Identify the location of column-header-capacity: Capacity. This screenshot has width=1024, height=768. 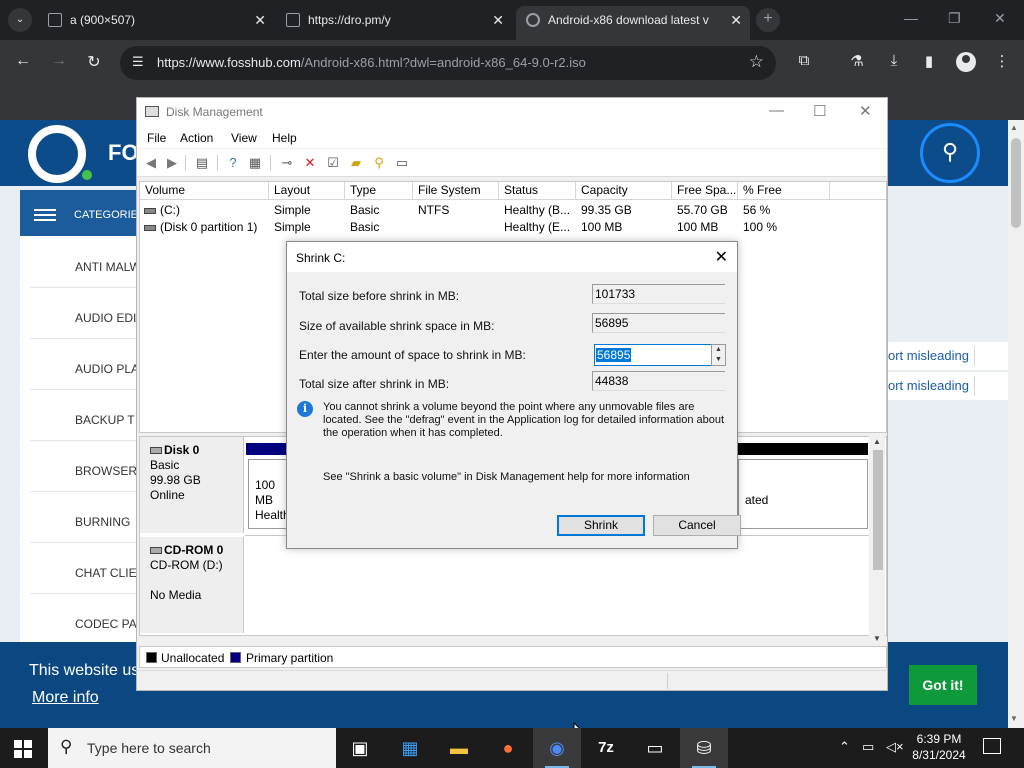
(624, 191).